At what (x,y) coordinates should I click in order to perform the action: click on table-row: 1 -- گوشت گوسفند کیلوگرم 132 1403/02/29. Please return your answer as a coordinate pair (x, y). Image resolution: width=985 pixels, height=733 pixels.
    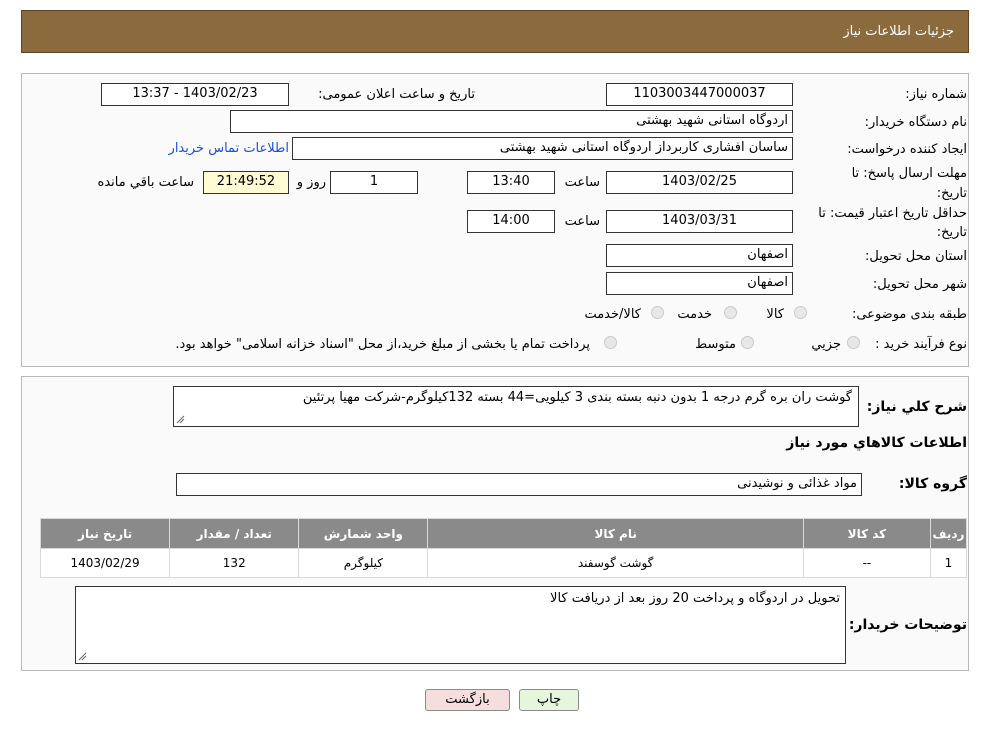
    Looking at the image, I should click on (503, 563).